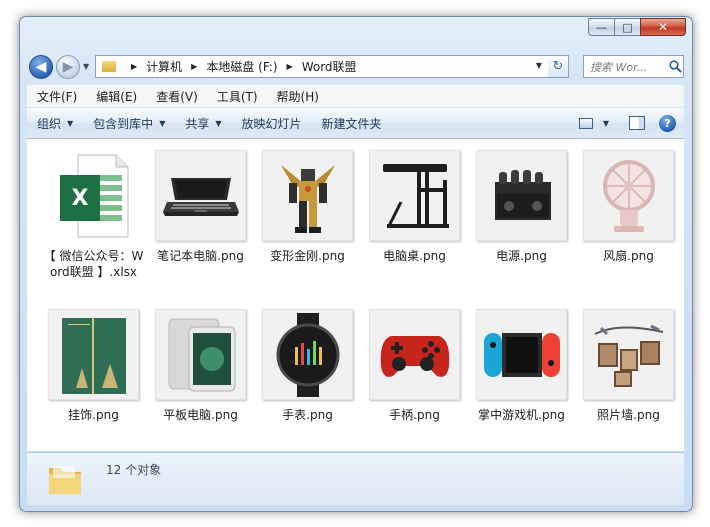 The height and width of the screenshot is (527, 710). I want to click on back-button: ◀, so click(41, 67).